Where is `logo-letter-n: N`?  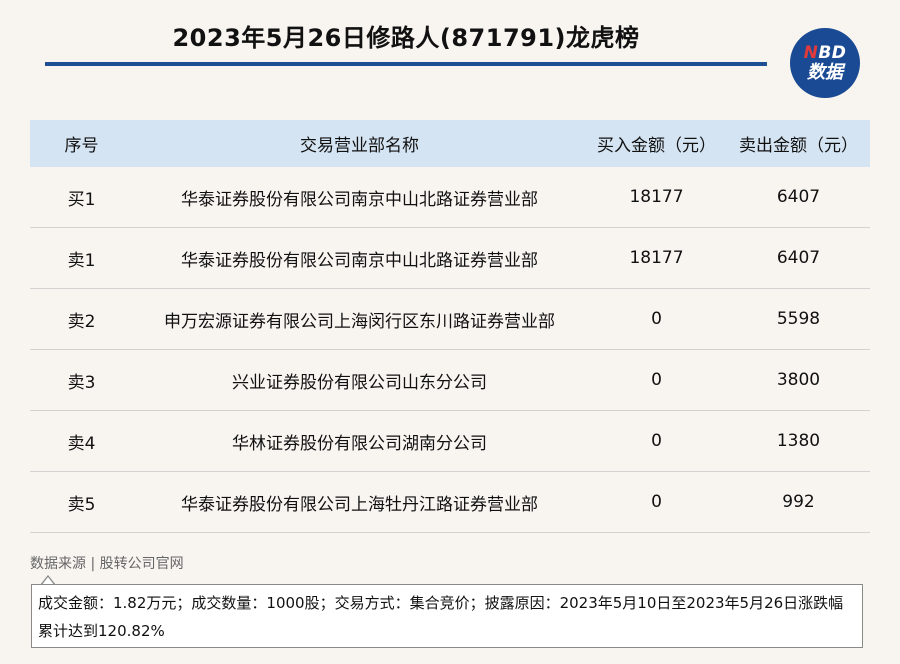
logo-letter-n: N is located at coordinates (811, 52).